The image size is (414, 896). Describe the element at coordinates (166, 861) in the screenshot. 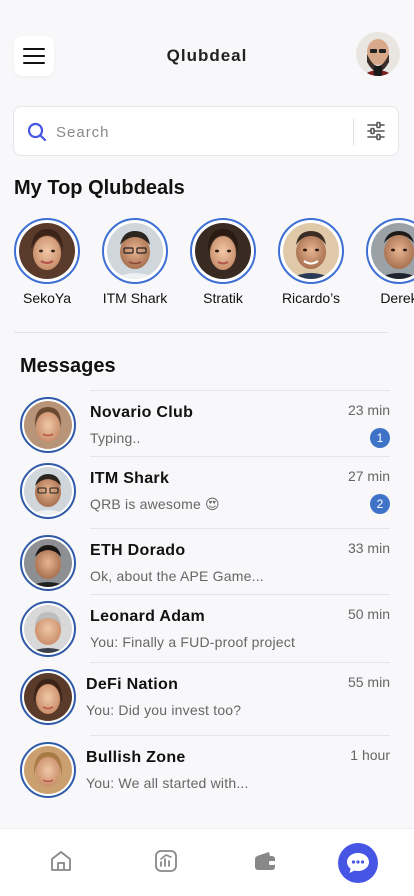

I see `chart-icon` at that location.